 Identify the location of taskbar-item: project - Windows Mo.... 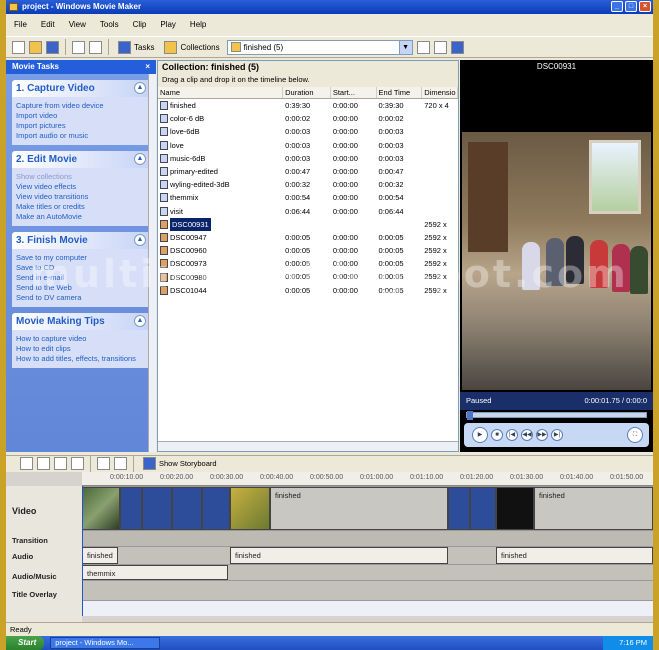
(105, 643).